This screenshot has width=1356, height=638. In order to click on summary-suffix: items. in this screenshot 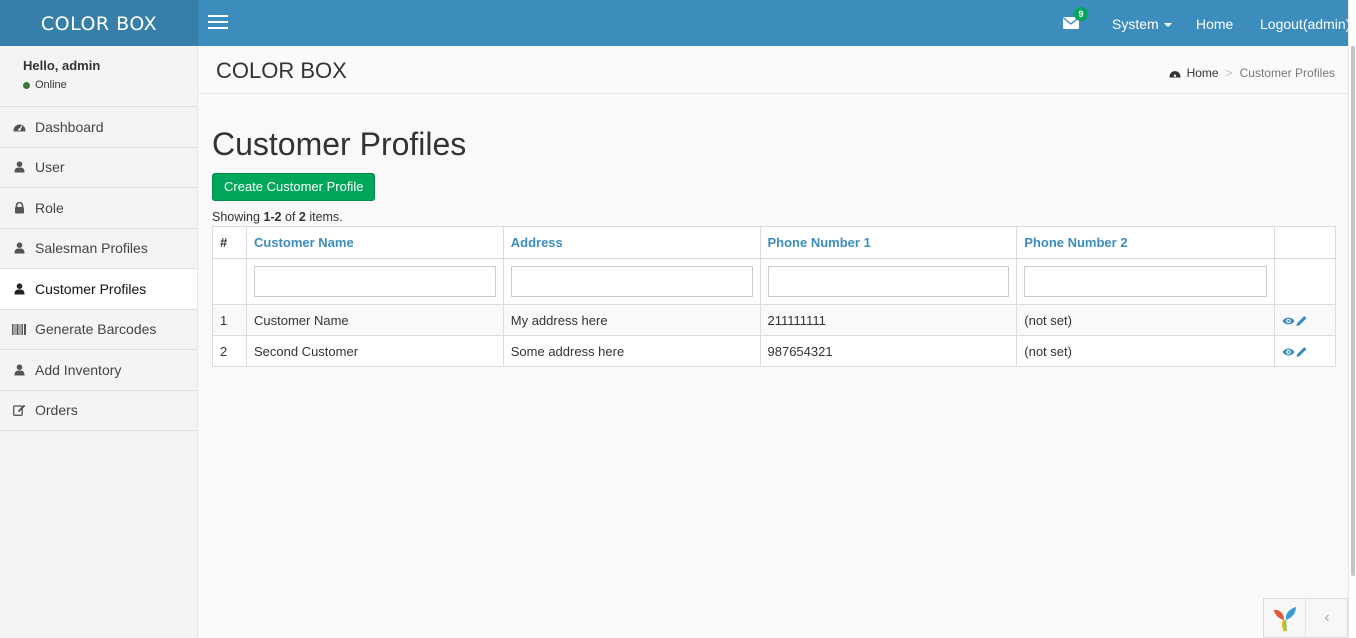, I will do `click(324, 217)`.